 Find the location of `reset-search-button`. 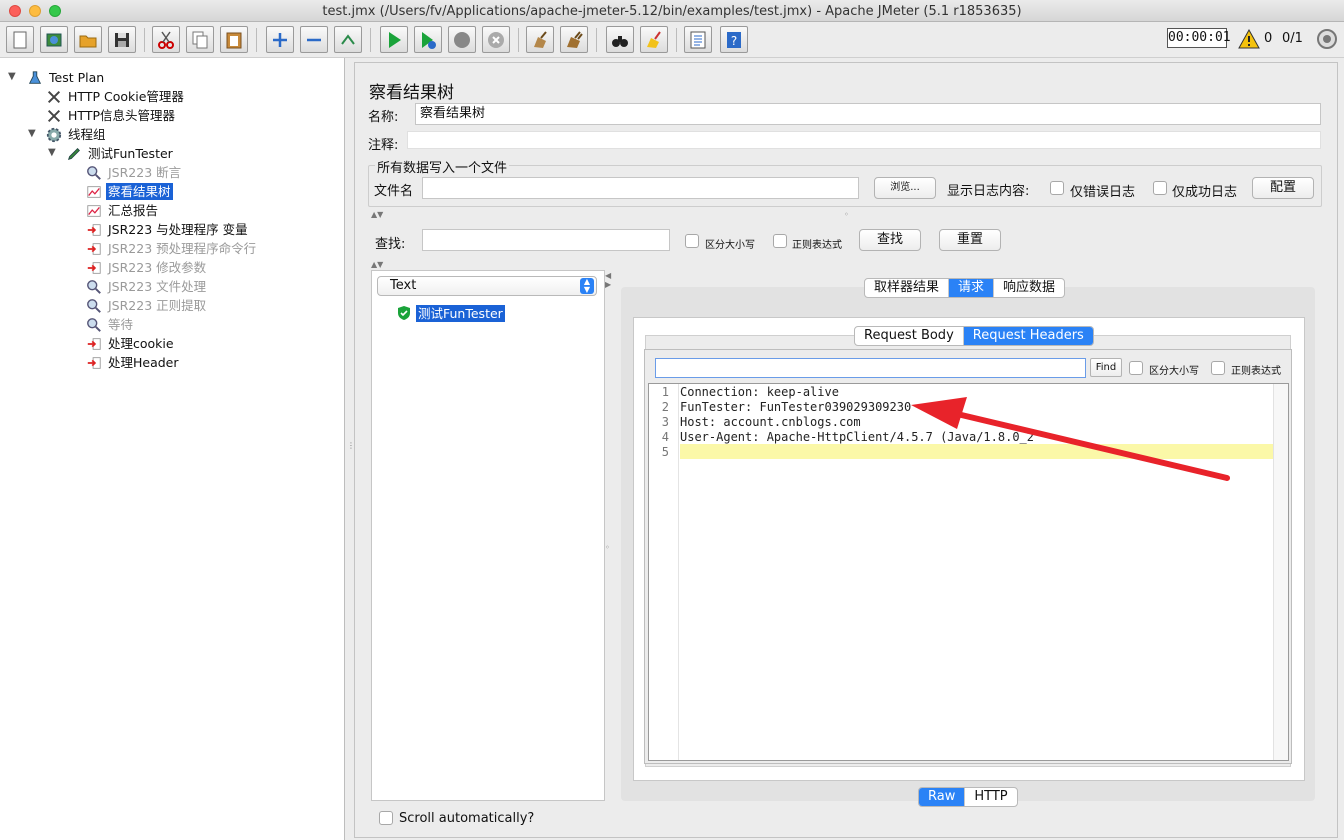

reset-search-button is located at coordinates (654, 39).